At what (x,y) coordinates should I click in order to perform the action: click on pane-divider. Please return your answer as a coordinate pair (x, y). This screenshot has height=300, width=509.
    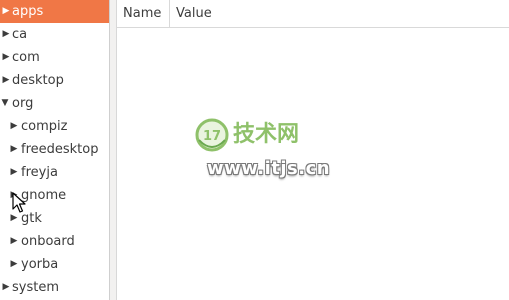
    Looking at the image, I should click on (113, 150).